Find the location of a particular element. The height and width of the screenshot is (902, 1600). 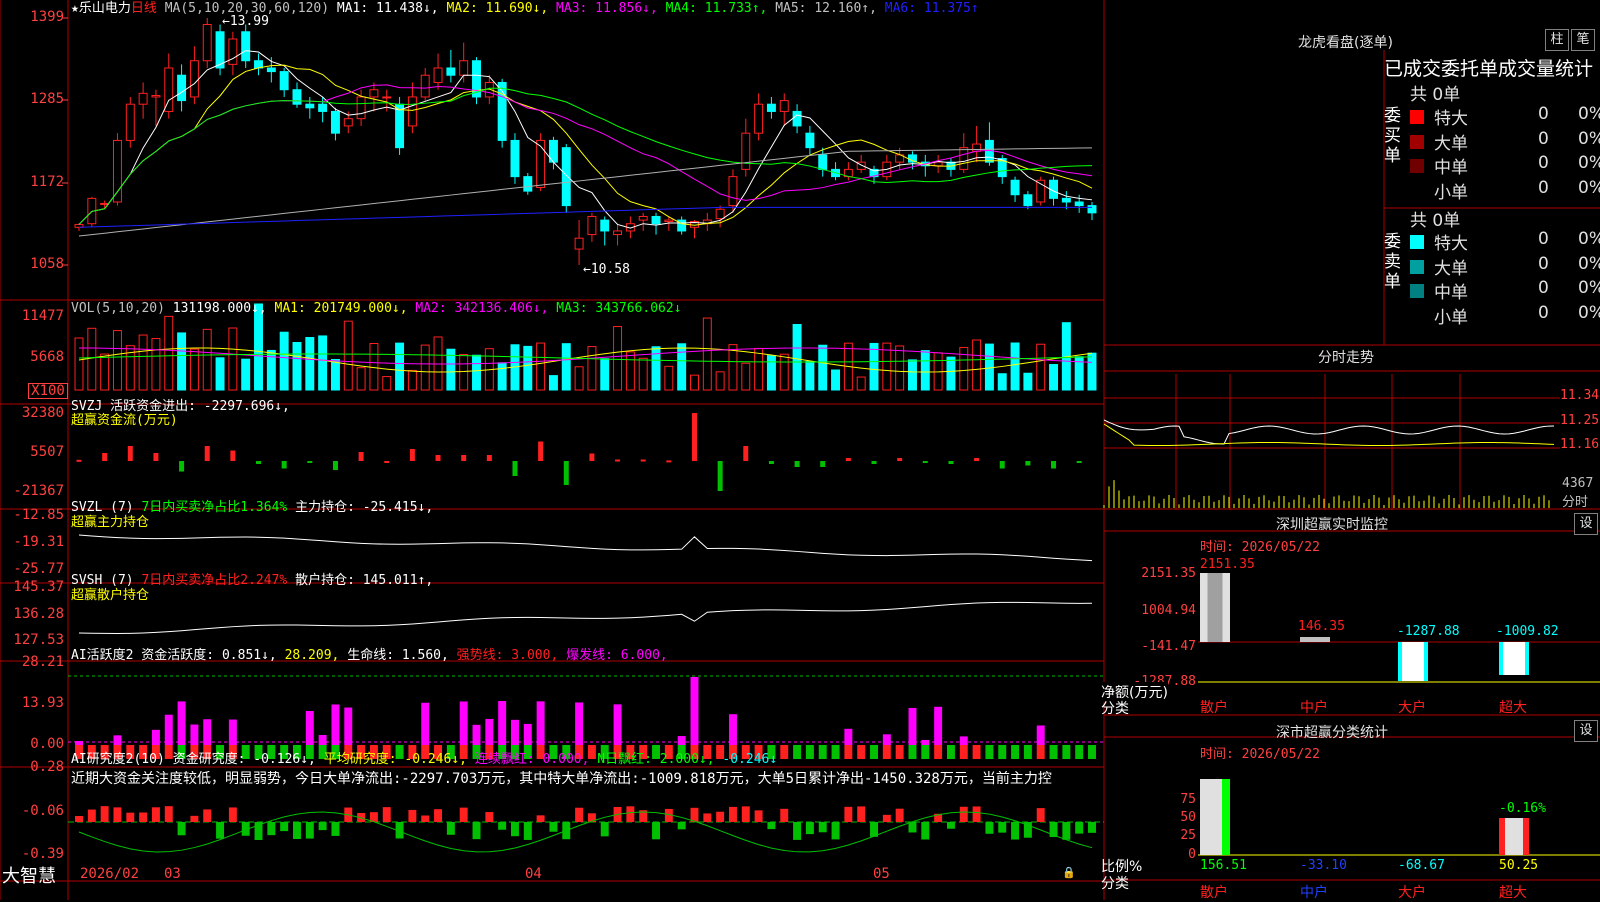

sz-class-top-label: -0.16% is located at coordinates (1522, 808).